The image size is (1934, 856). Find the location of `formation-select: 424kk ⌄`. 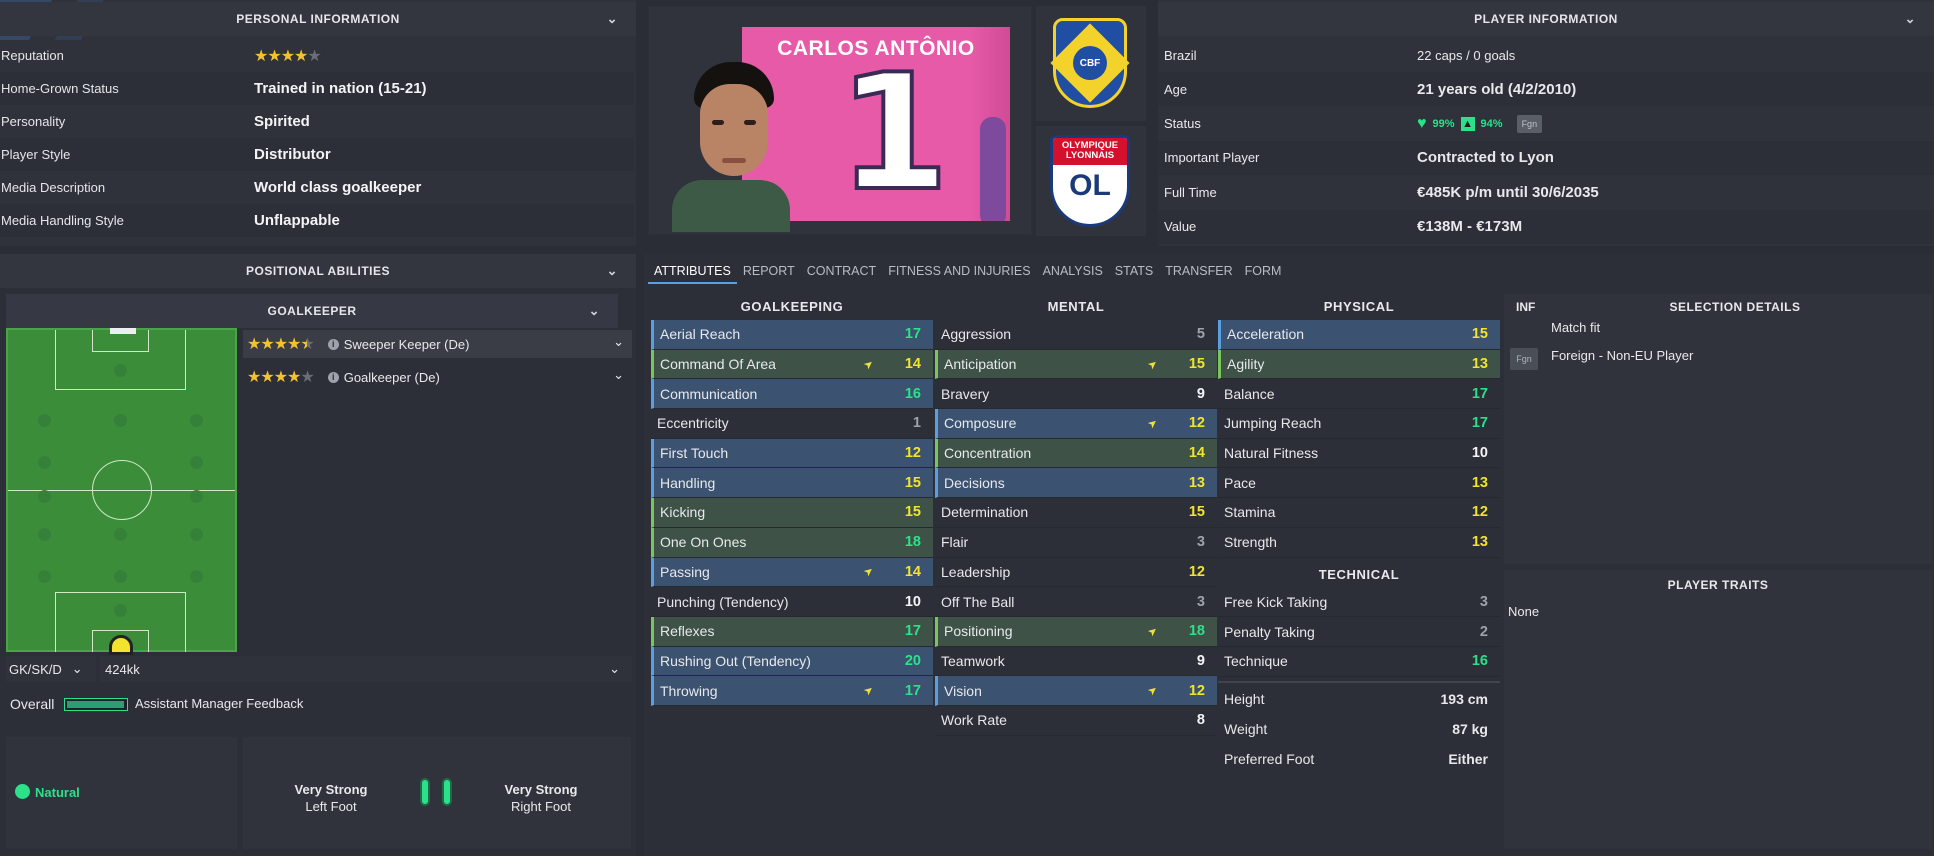

formation-select: 424kk ⌄ is located at coordinates (366, 669).